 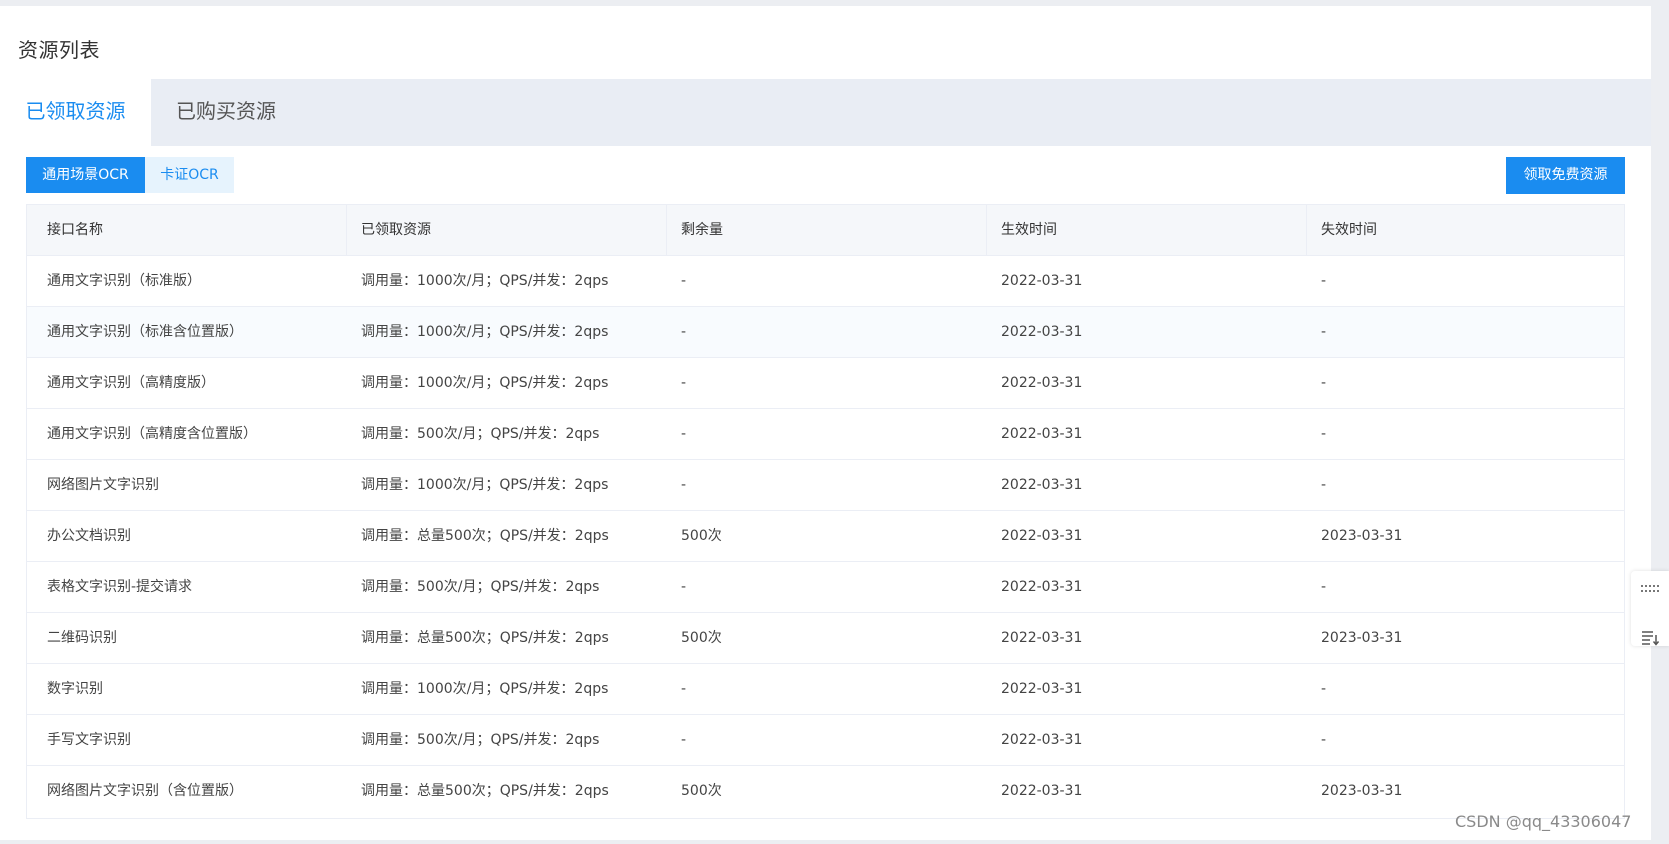 I want to click on table-header: 接口名称 已领取资源 剩余量 生效时间 失效时间, so click(x=825, y=230).